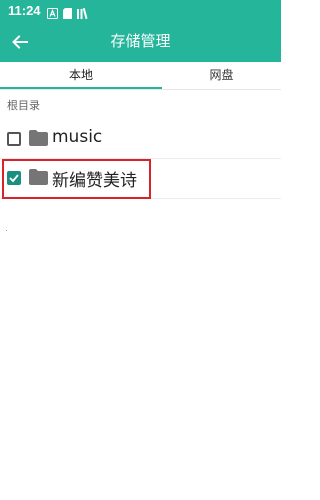 The image size is (320, 500). I want to click on folder-name: music, so click(77, 137).